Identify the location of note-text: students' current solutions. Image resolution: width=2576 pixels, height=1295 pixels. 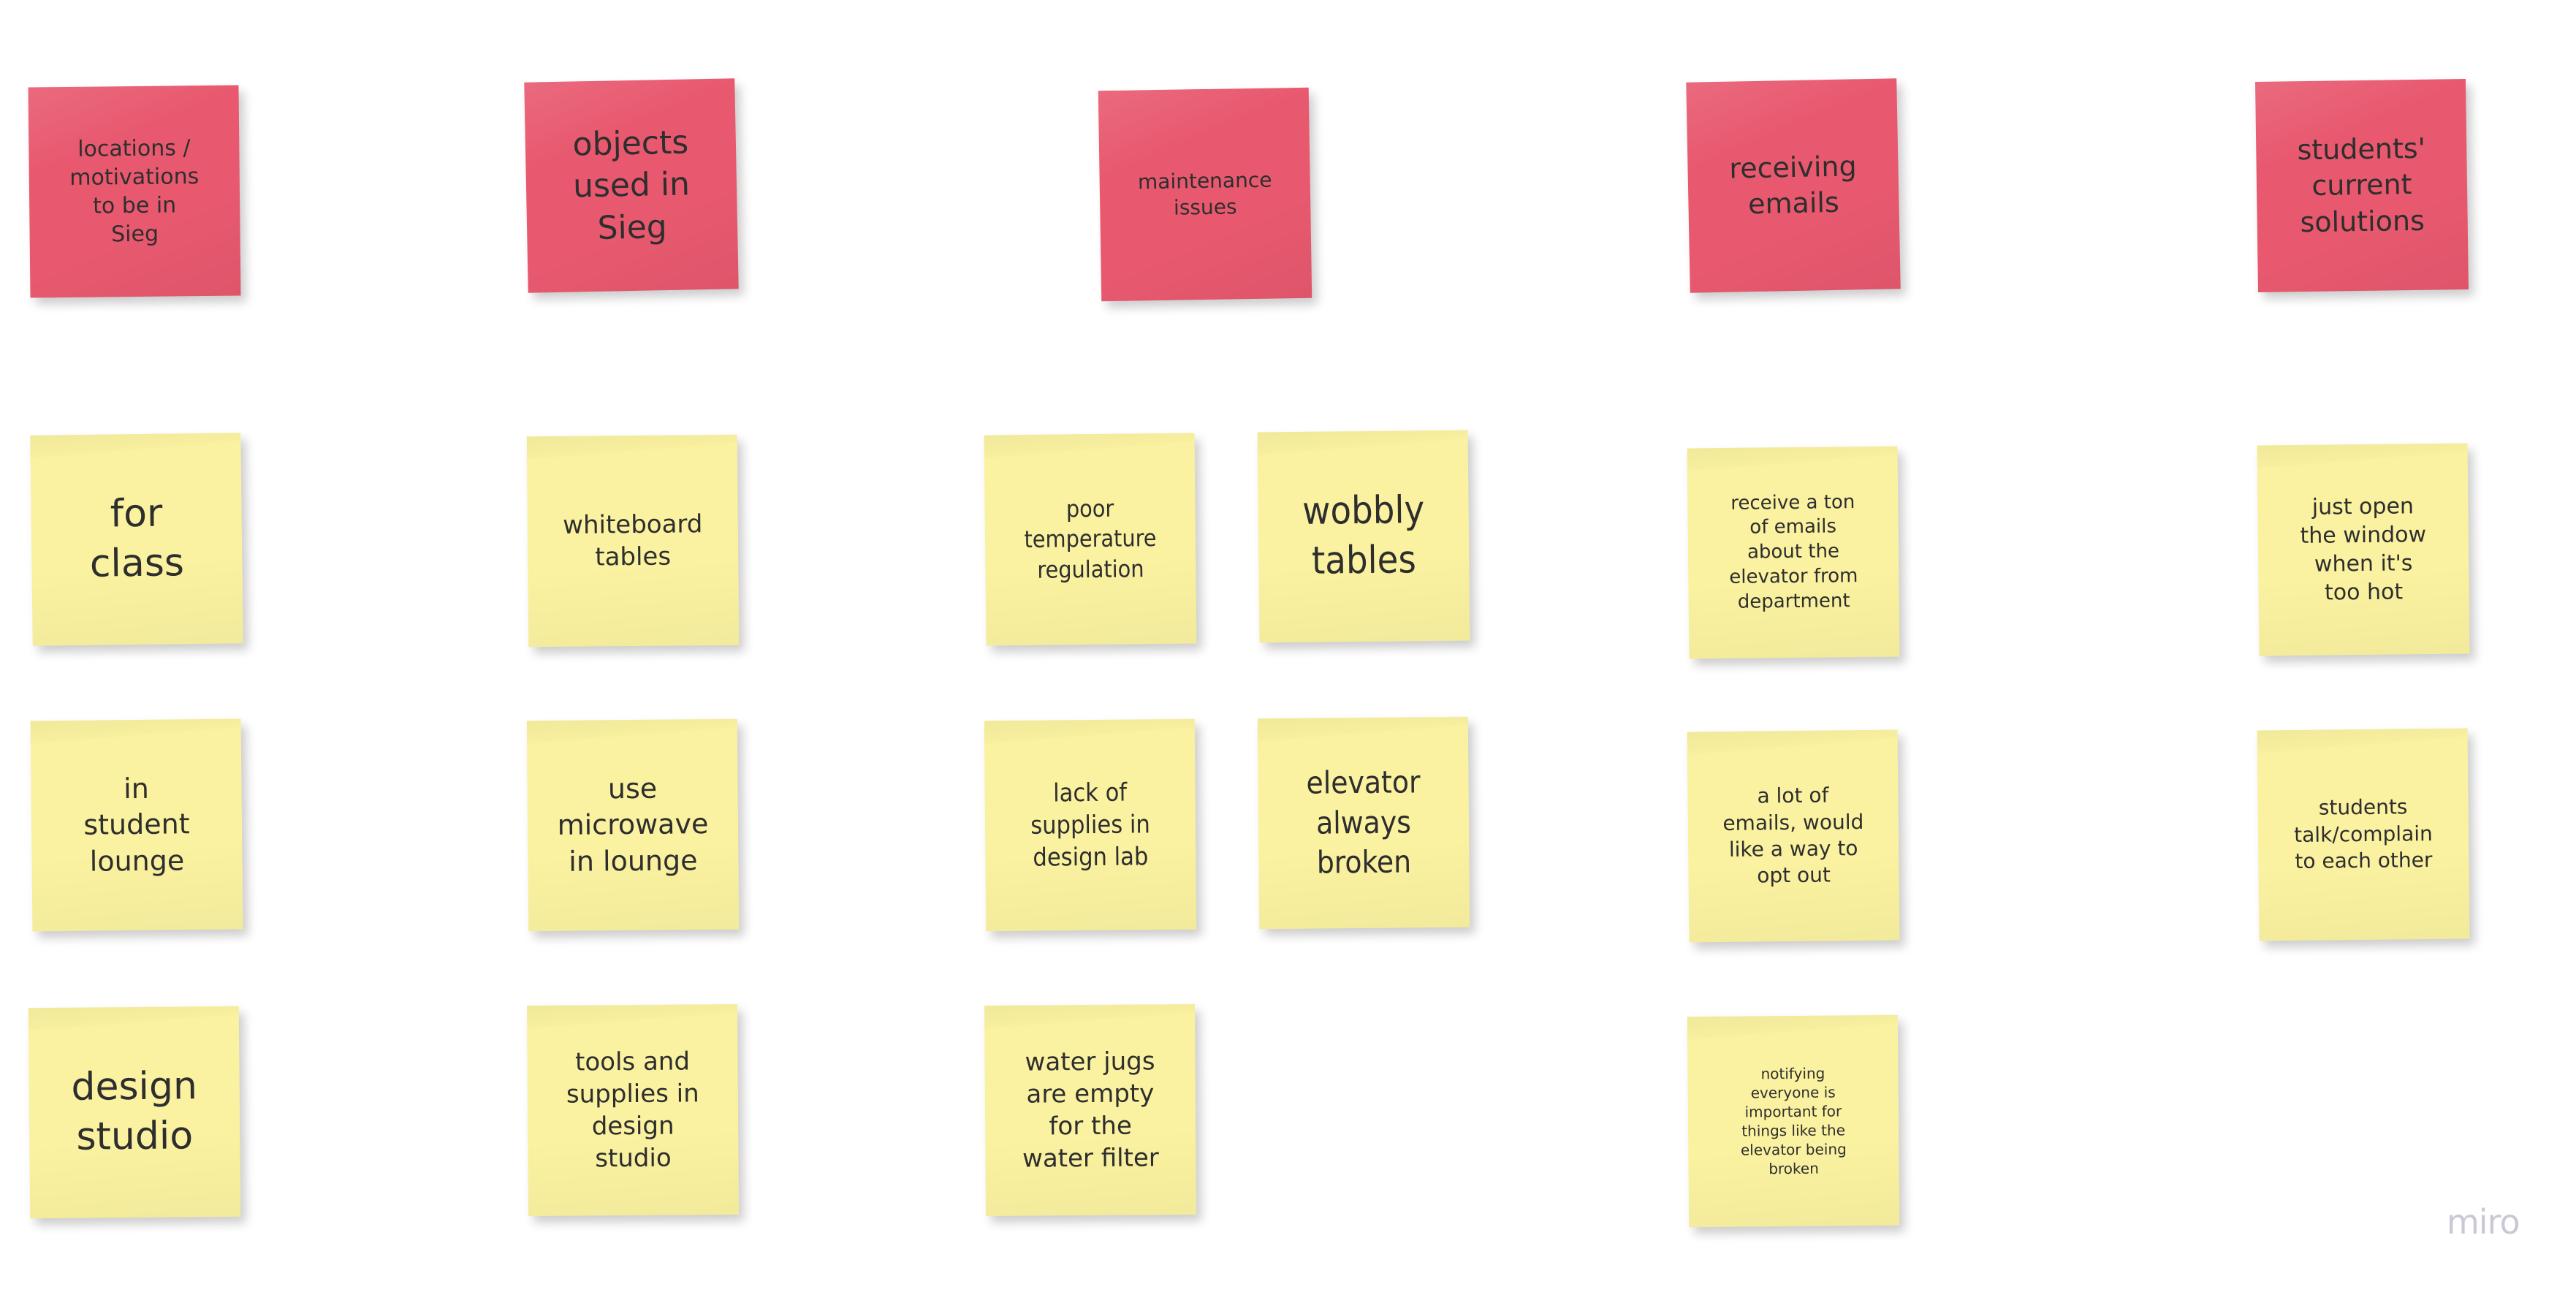
(2361, 185).